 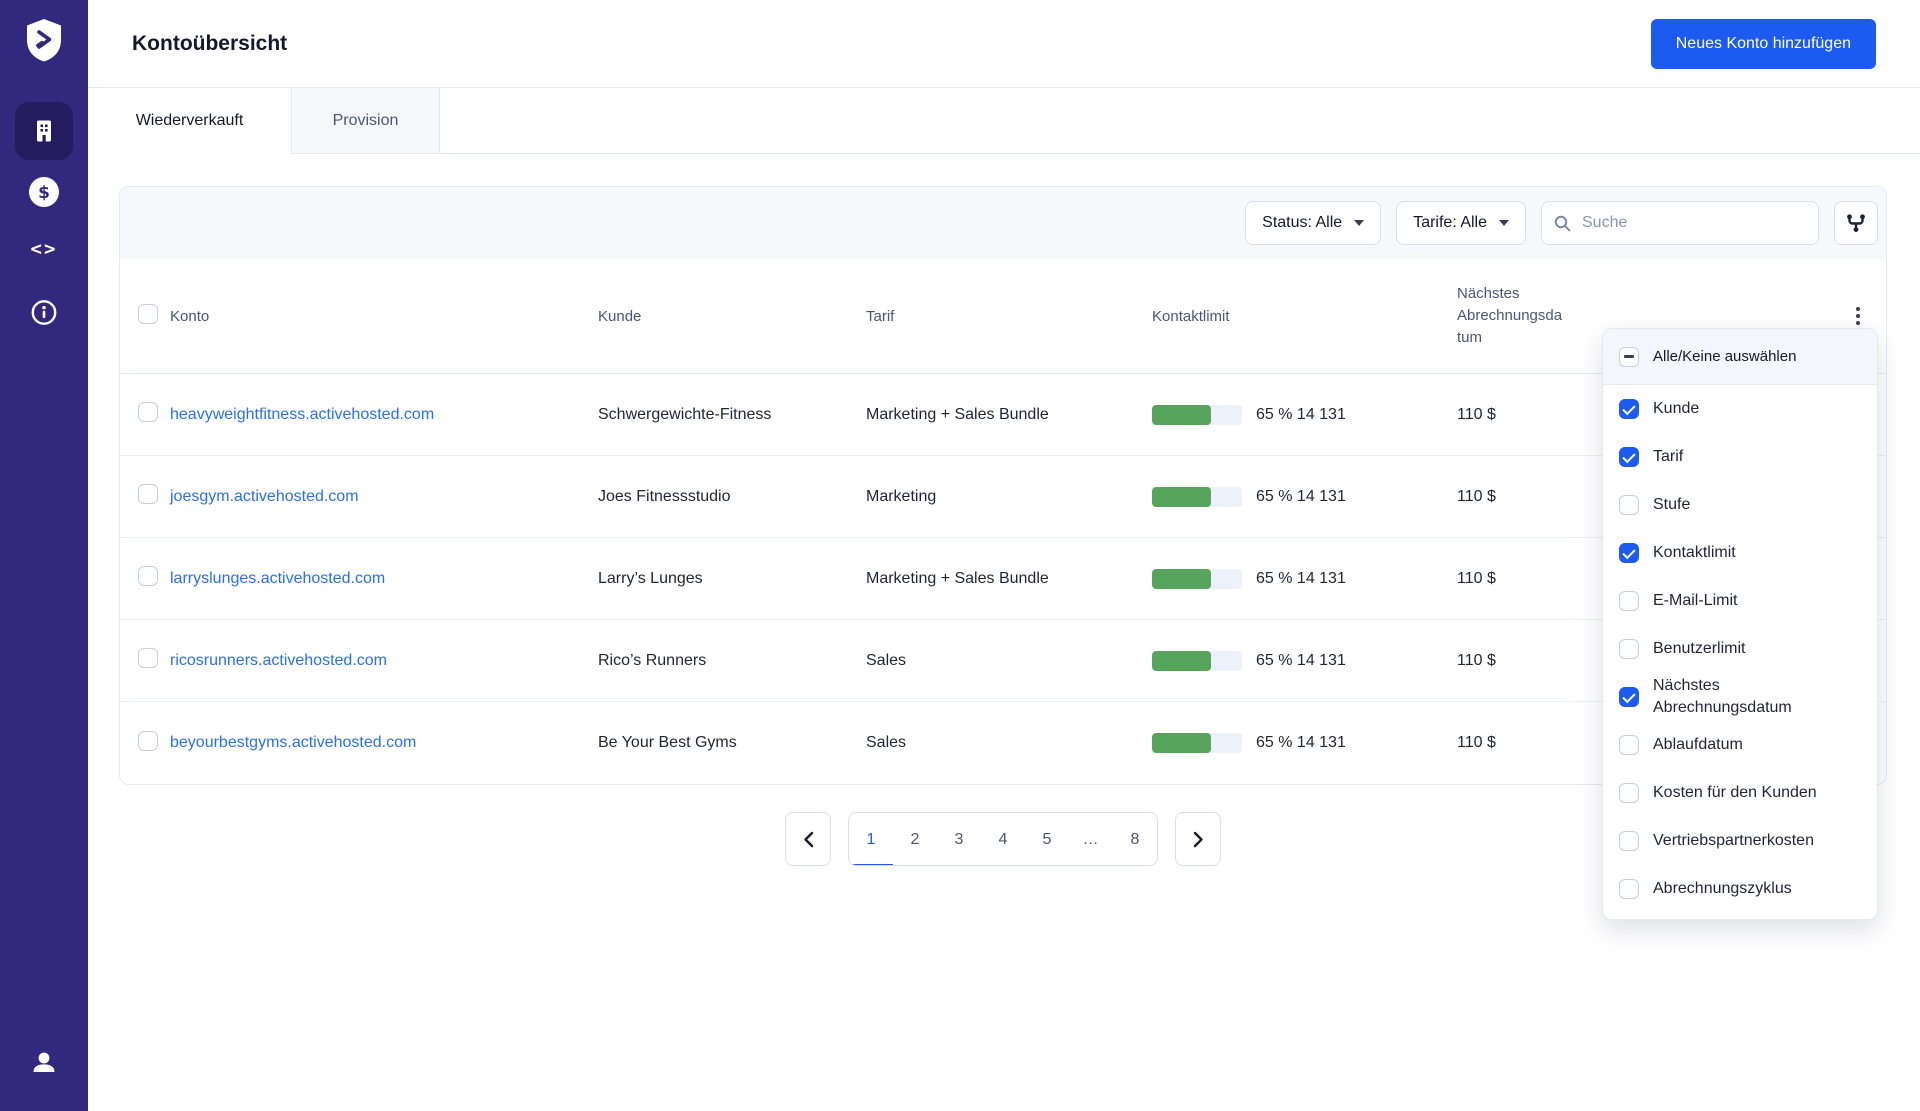 I want to click on table-options-button, so click(x=1871, y=316).